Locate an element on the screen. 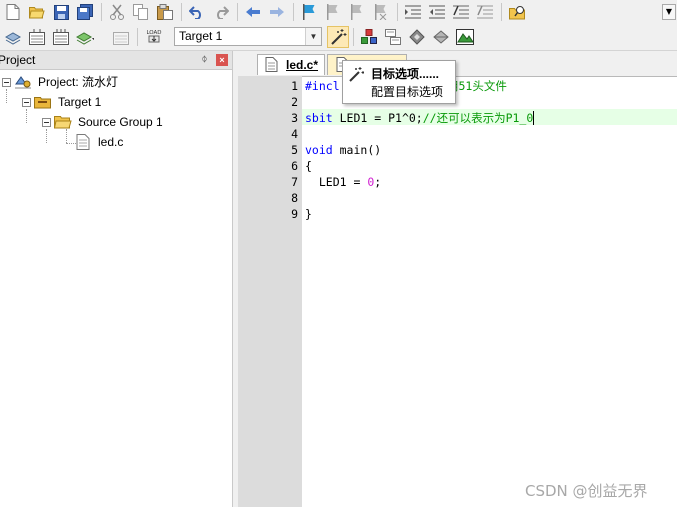 This screenshot has height=507, width=677. line-number: 1 is located at coordinates (294, 86).